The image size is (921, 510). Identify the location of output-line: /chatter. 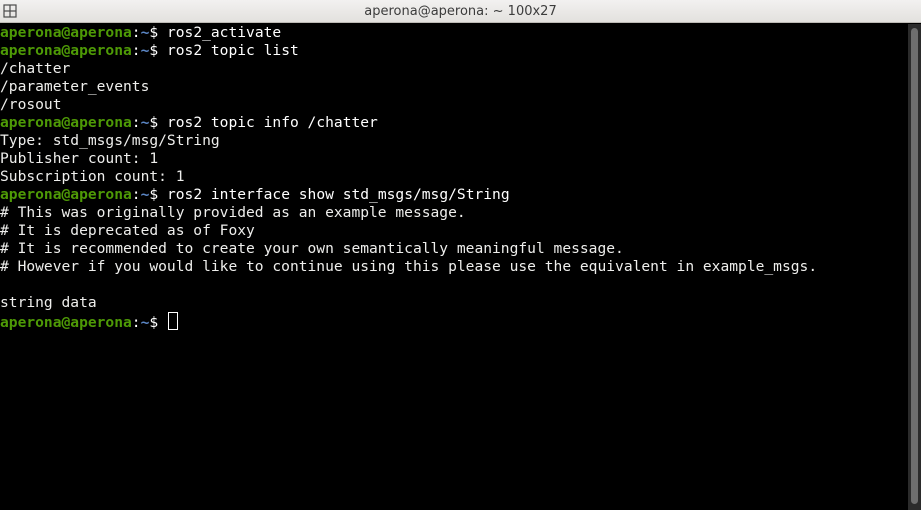
(35, 68).